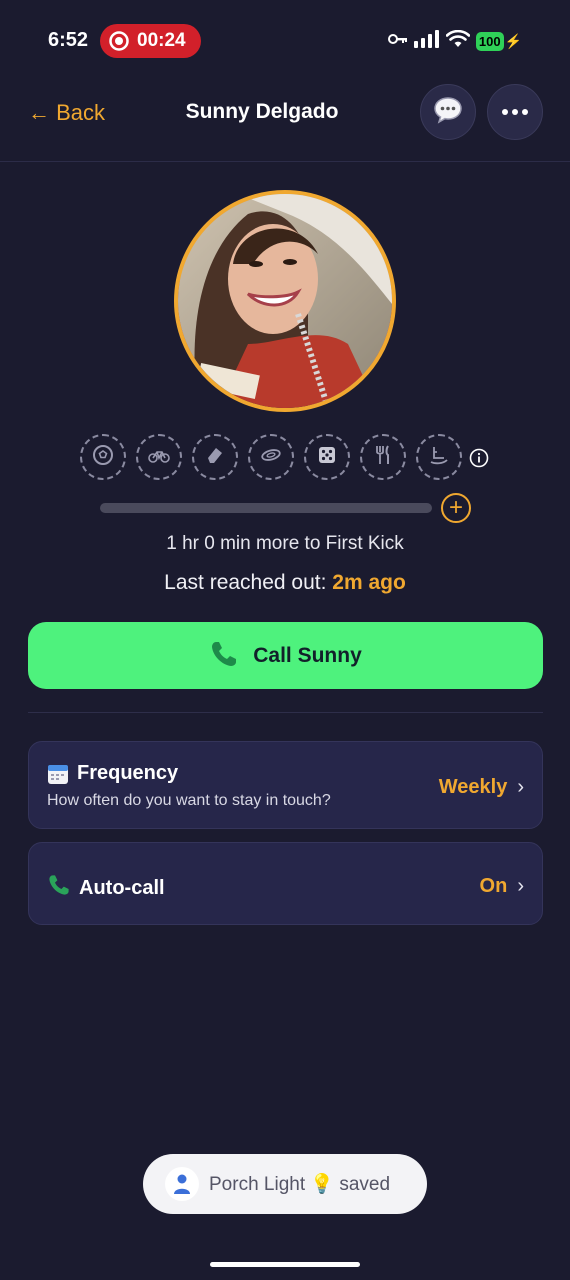 This screenshot has width=570, height=1280. I want to click on call-contact-button: Call Sunny, so click(285, 655).